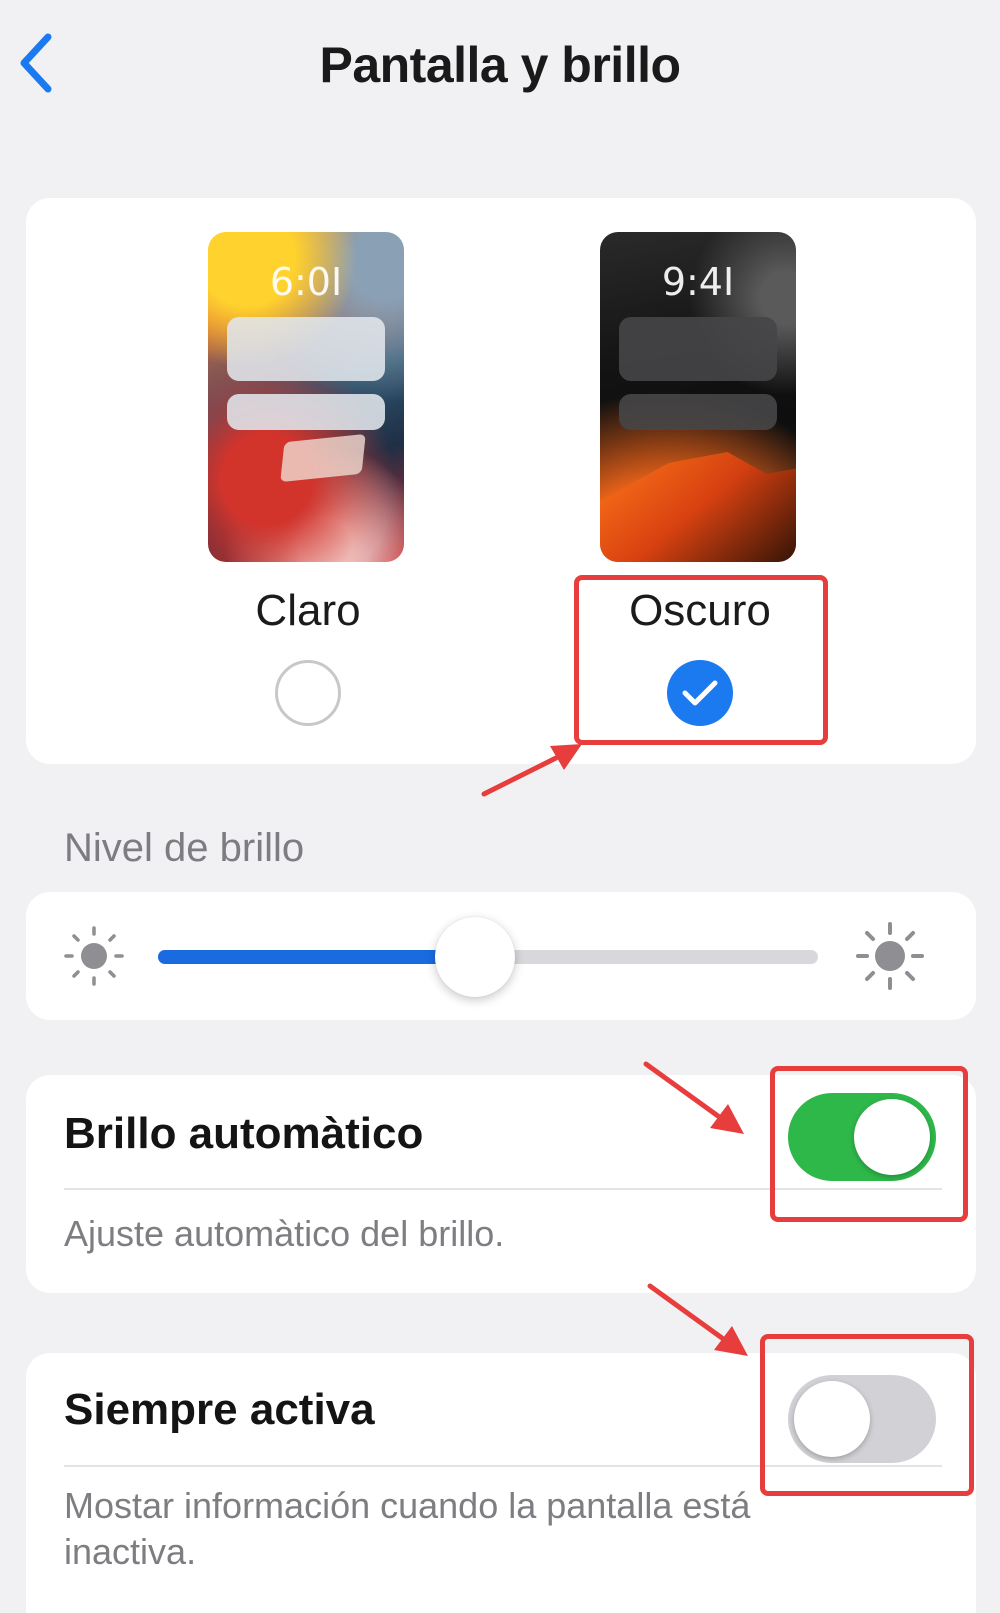  Describe the element at coordinates (184, 848) in the screenshot. I see `brightness-section-label: Nivel de brillo` at that location.